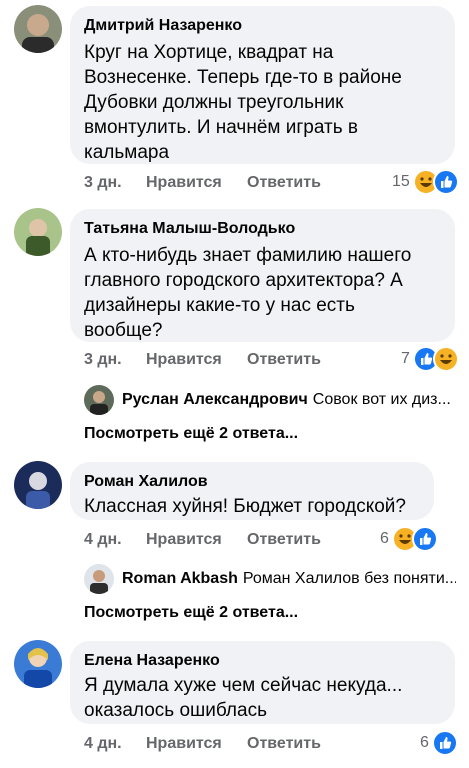 The image size is (469, 768). Describe the element at coordinates (214, 102) in the screenshot. I see `comment-line: Дубовки должны треугольник` at that location.